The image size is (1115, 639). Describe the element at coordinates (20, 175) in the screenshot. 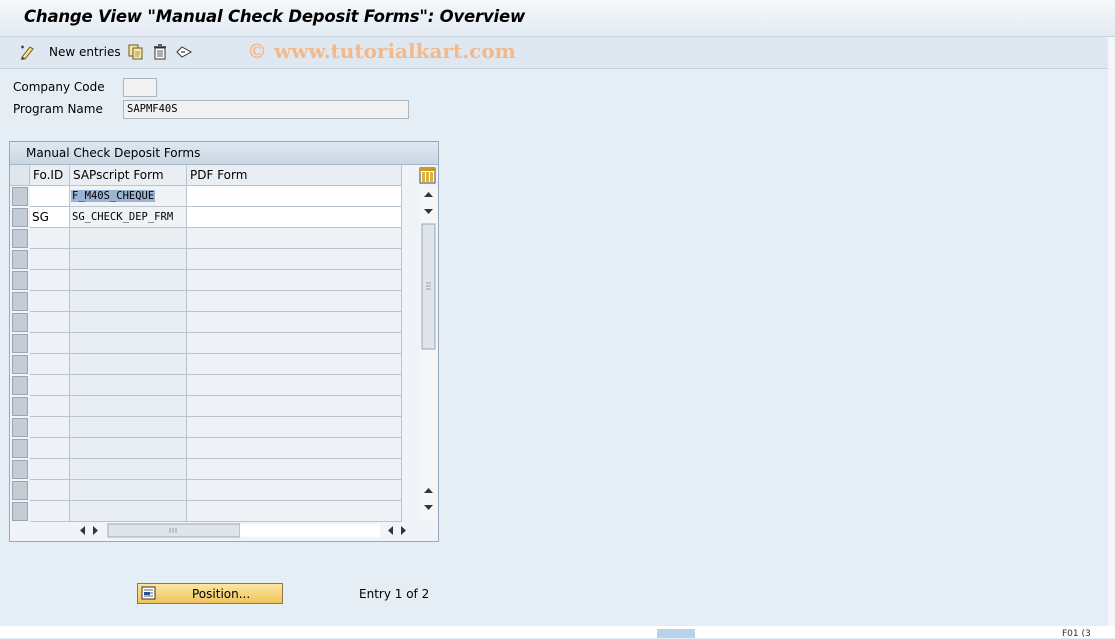

I see `select-all-header` at that location.